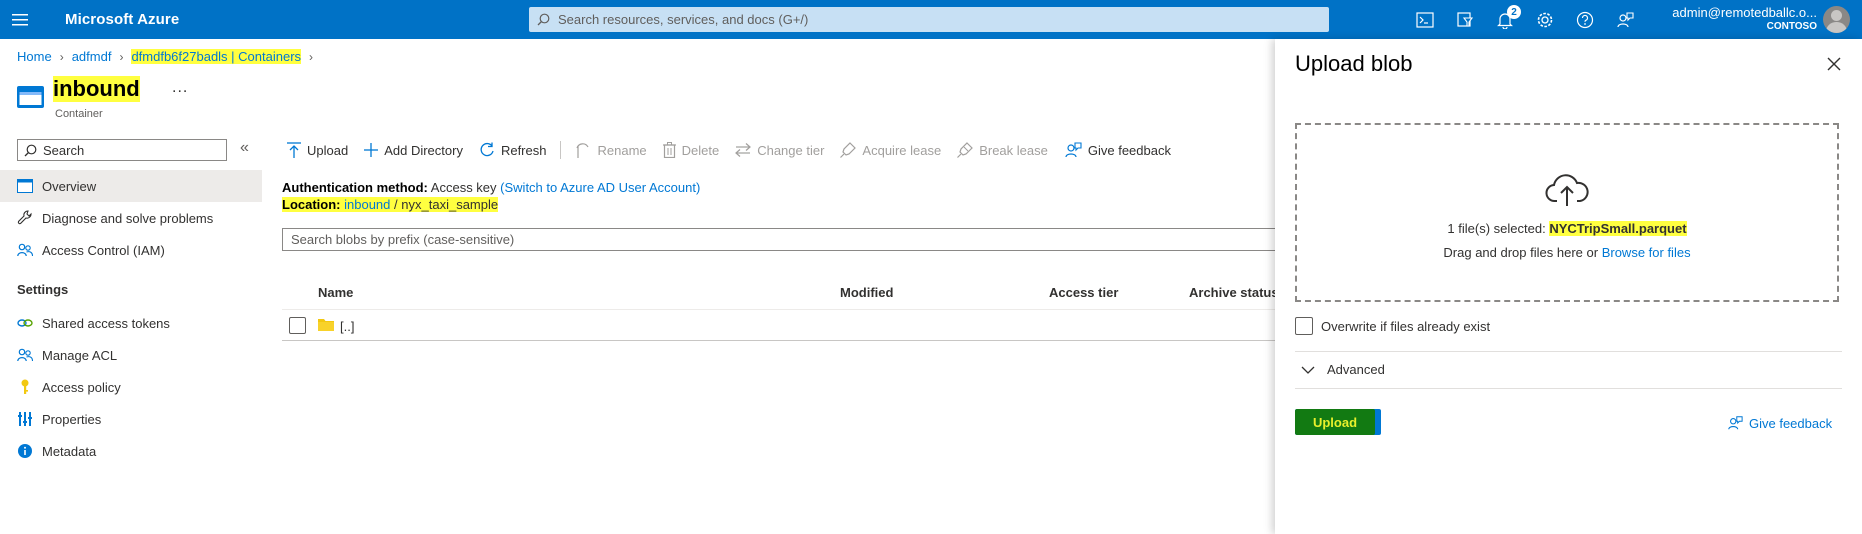  I want to click on breadcrumb-storage-containers: dfmdfb6f27badls | Containers, so click(216, 56).